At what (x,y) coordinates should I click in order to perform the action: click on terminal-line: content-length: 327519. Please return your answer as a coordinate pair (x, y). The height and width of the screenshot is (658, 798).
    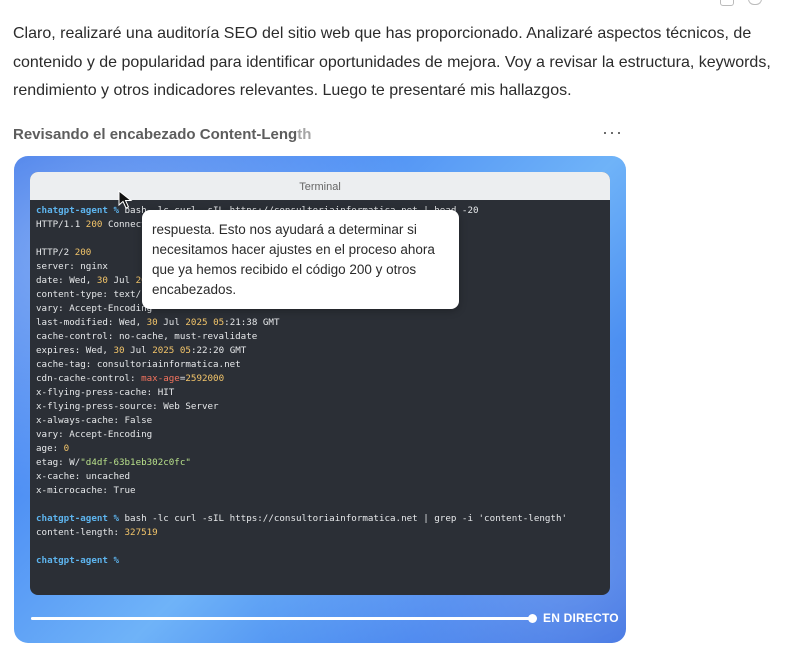
    Looking at the image, I should click on (323, 533).